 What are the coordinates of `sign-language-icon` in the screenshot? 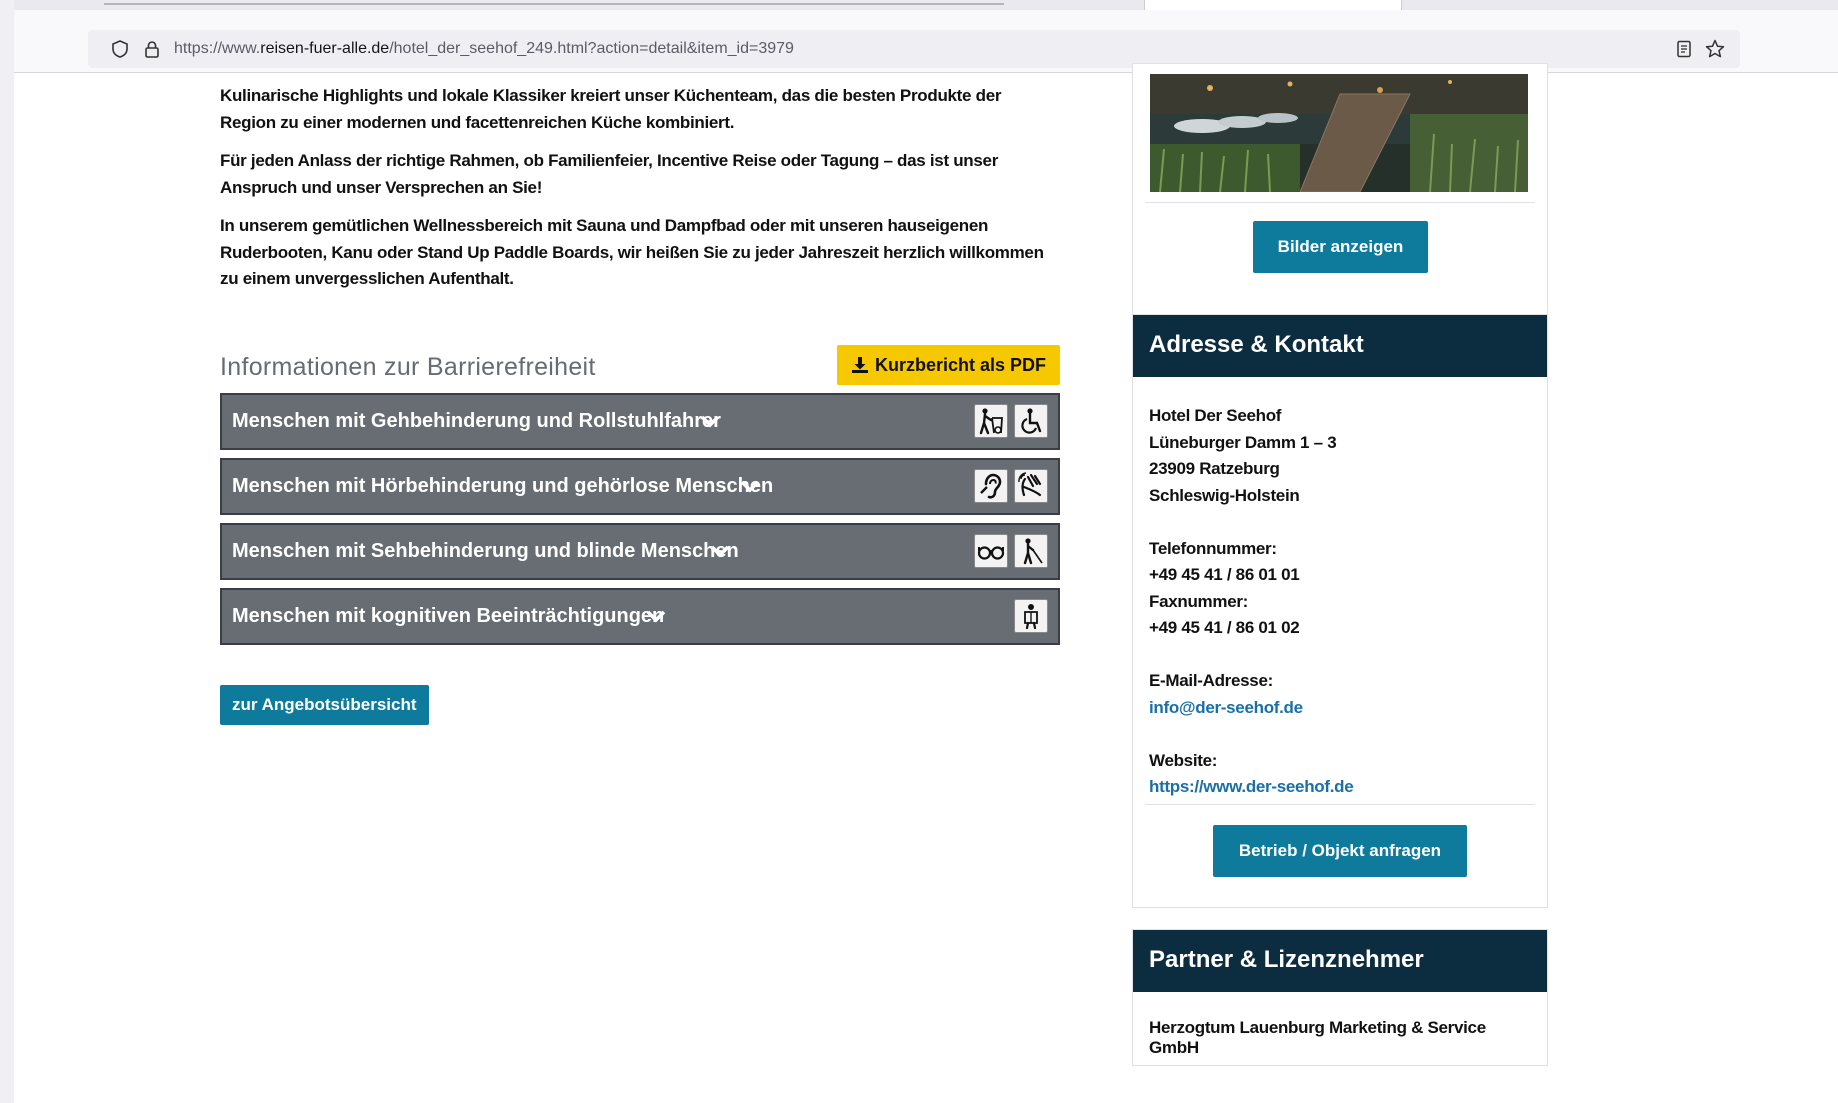 It's located at (1031, 486).